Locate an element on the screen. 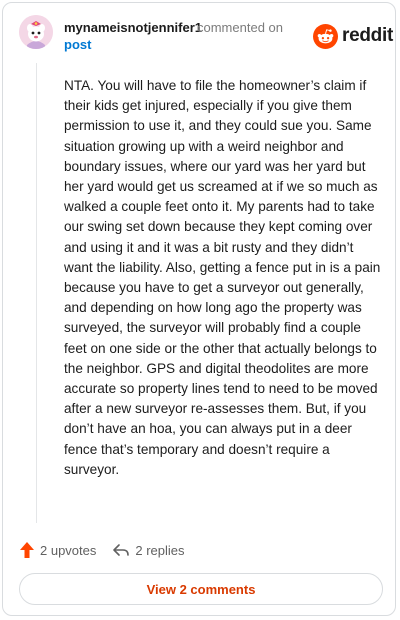 This screenshot has width=400, height=620. post-link: post is located at coordinates (77, 44).